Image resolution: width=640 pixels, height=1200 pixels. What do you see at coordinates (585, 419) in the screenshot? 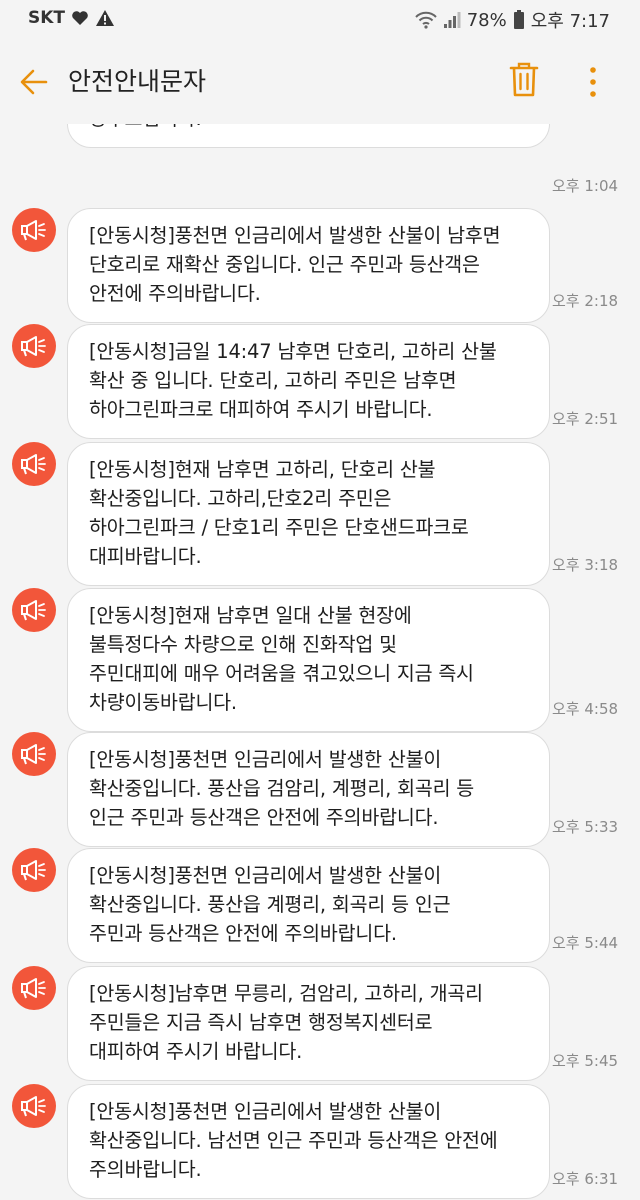
I see `message-time: 오후 2:51` at bounding box center [585, 419].